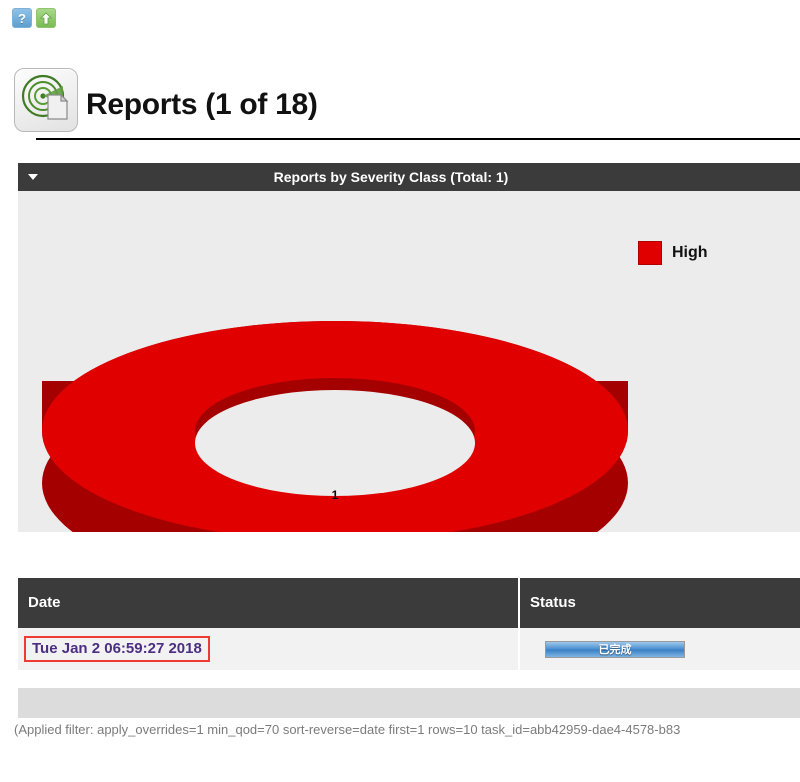  I want to click on reports-table: Date Status Tue Jan 2 06:59:27 2018 已完成, so click(409, 624).